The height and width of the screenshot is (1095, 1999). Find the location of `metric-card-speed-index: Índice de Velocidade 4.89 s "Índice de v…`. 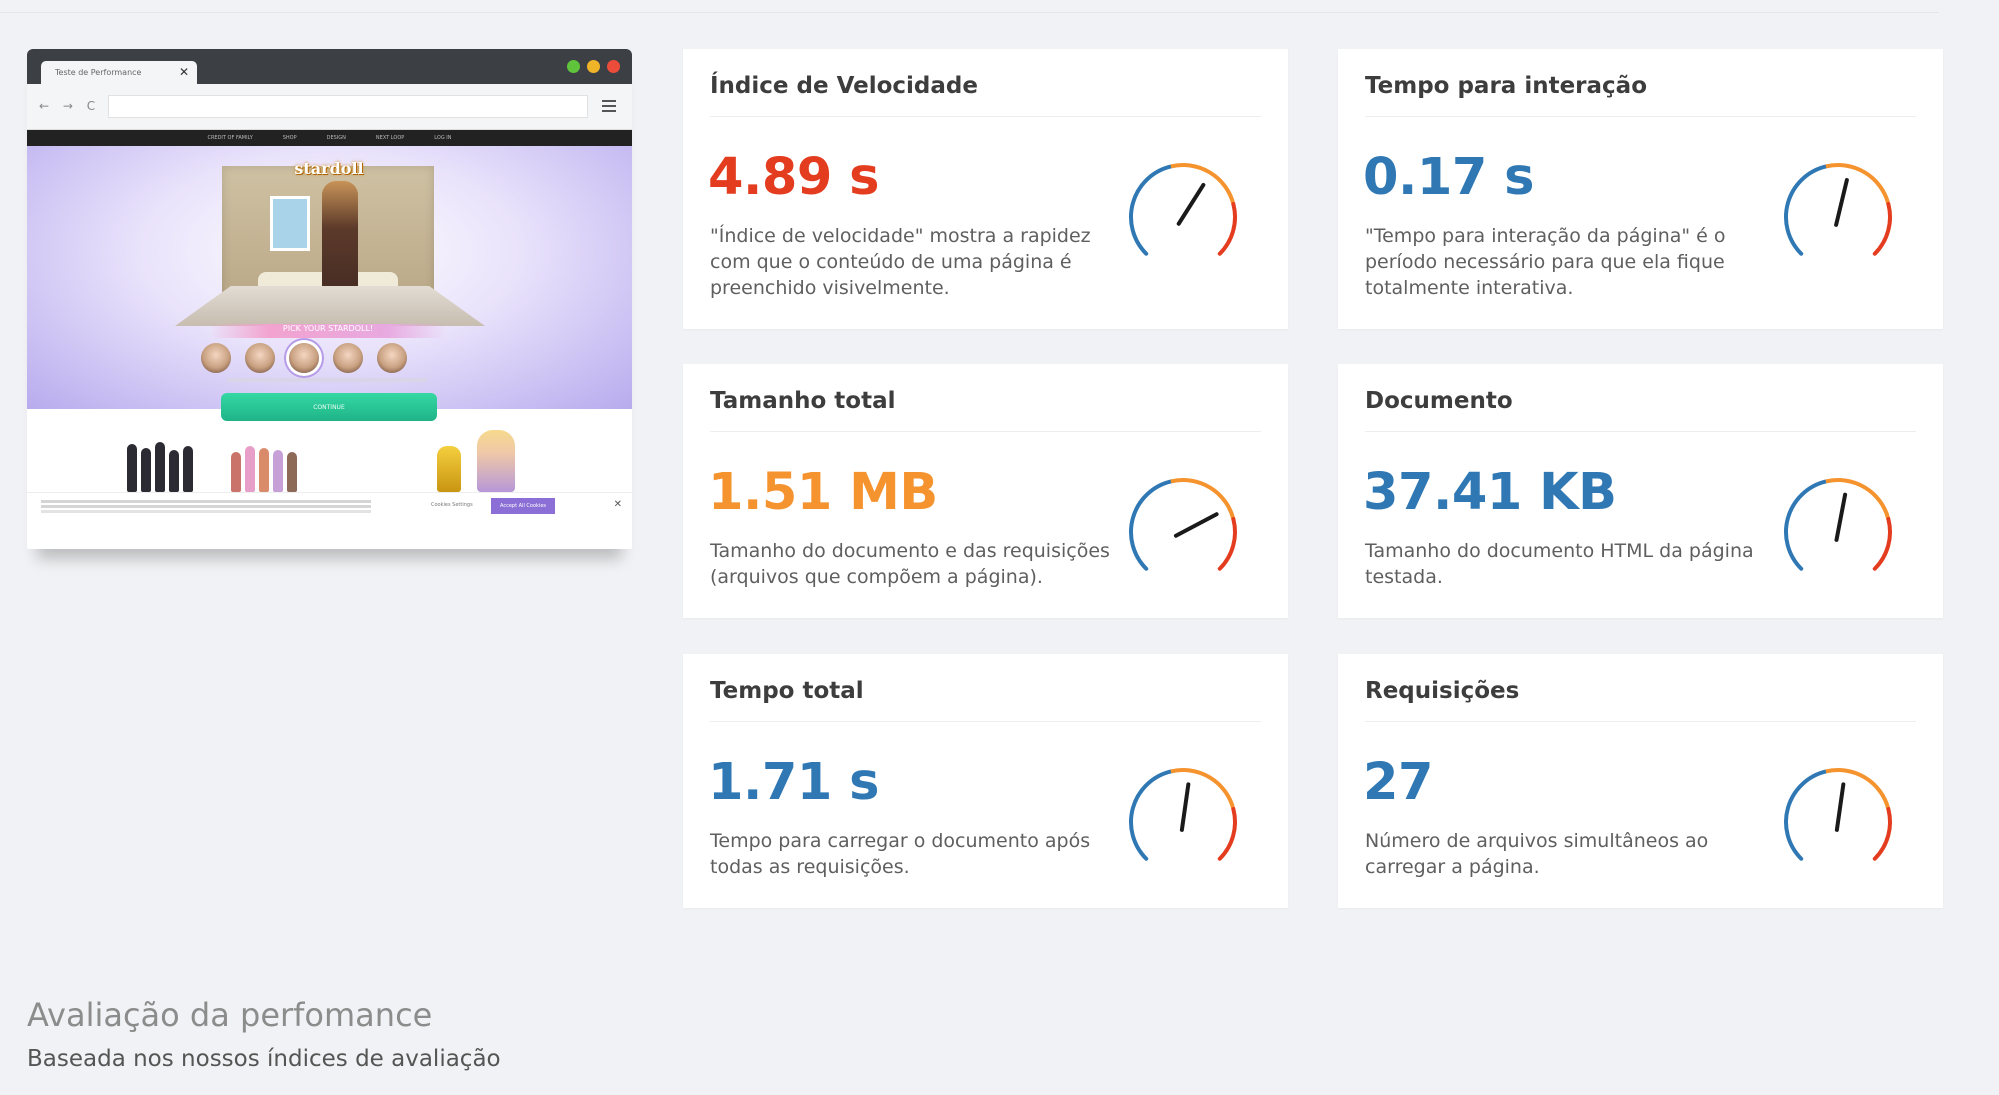

metric-card-speed-index: Índice de Velocidade 4.89 s "Índice de v… is located at coordinates (985, 189).